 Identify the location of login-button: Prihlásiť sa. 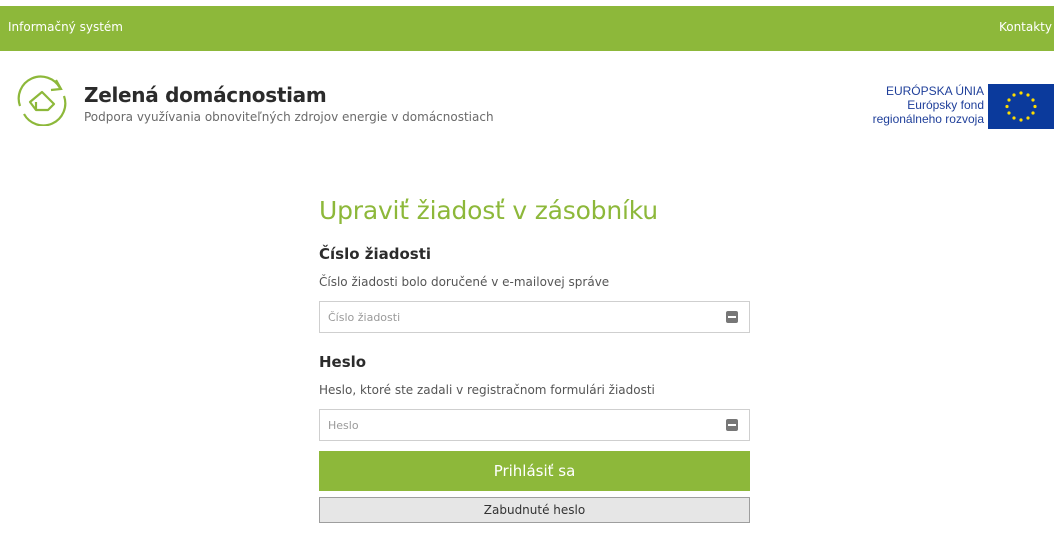
(534, 471).